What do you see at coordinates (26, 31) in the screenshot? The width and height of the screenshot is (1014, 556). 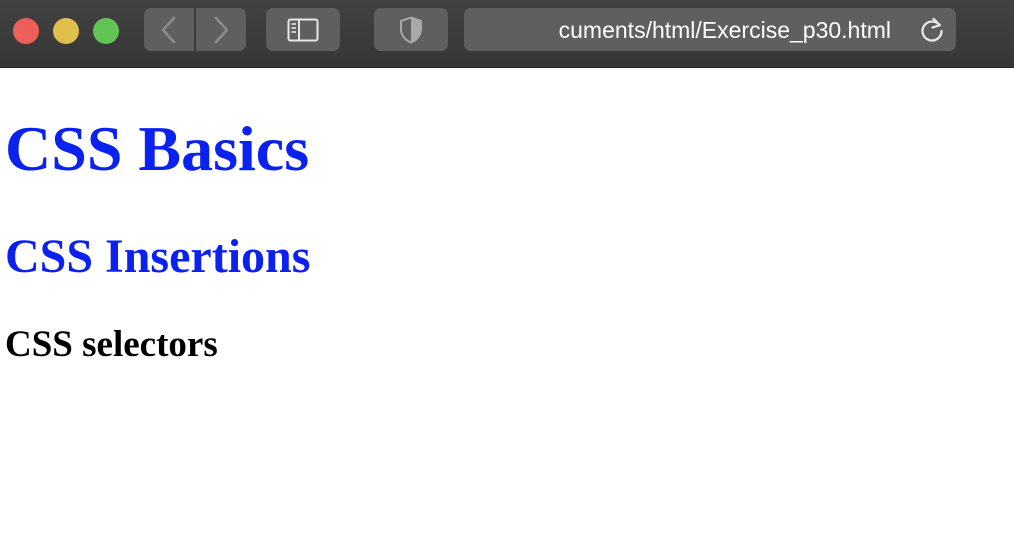 I see `close-window-button` at bounding box center [26, 31].